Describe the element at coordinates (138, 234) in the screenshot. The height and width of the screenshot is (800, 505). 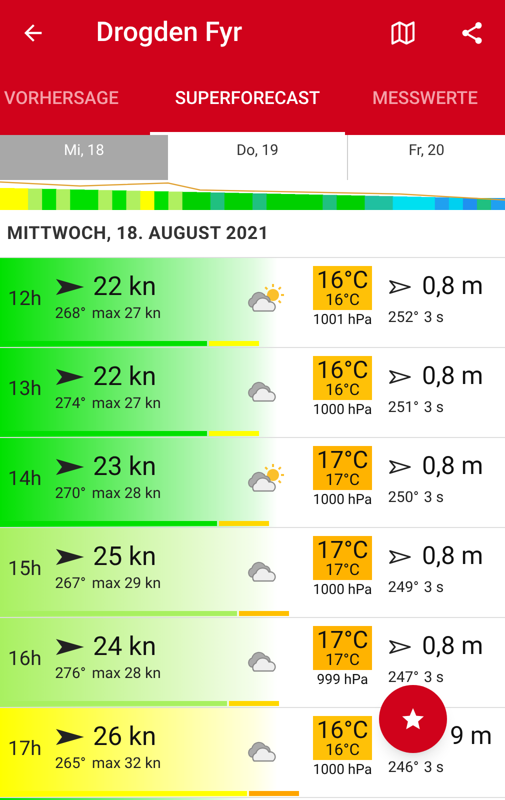
I see `date-heading: MITTWOCH, 18. AUGUST 2021` at that location.